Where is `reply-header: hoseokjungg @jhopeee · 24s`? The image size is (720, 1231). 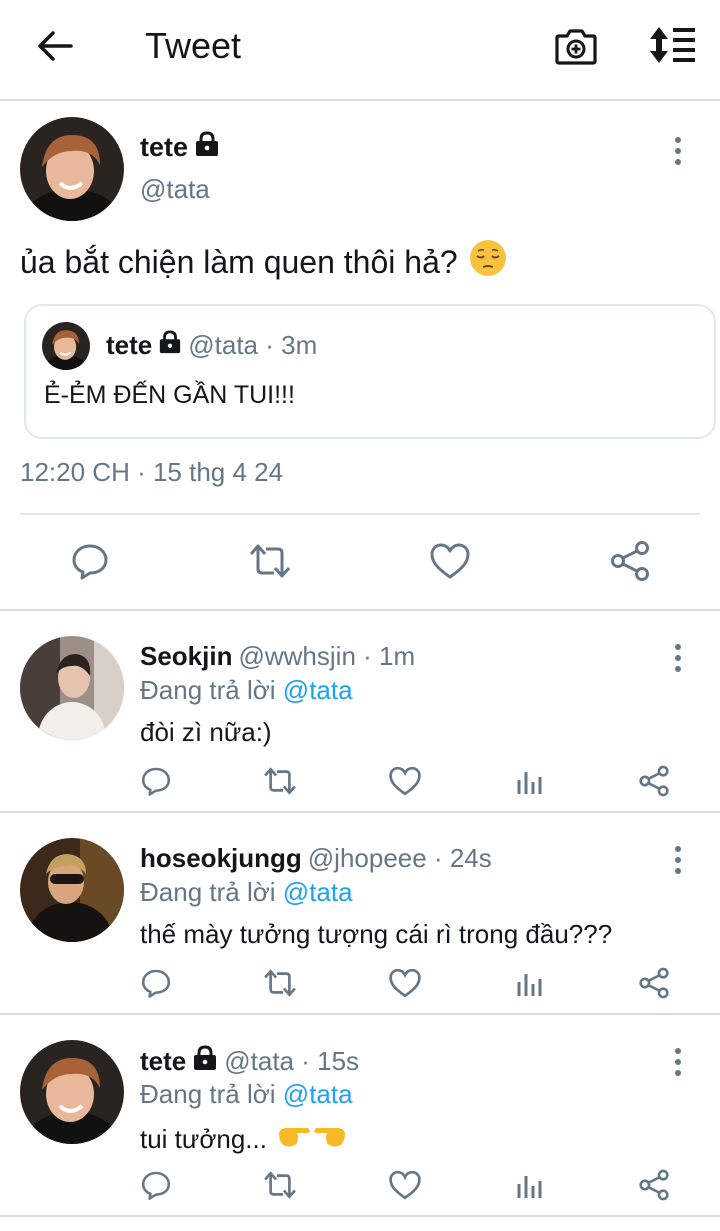
reply-header: hoseokjungg @jhopeee · 24s is located at coordinates (316, 858).